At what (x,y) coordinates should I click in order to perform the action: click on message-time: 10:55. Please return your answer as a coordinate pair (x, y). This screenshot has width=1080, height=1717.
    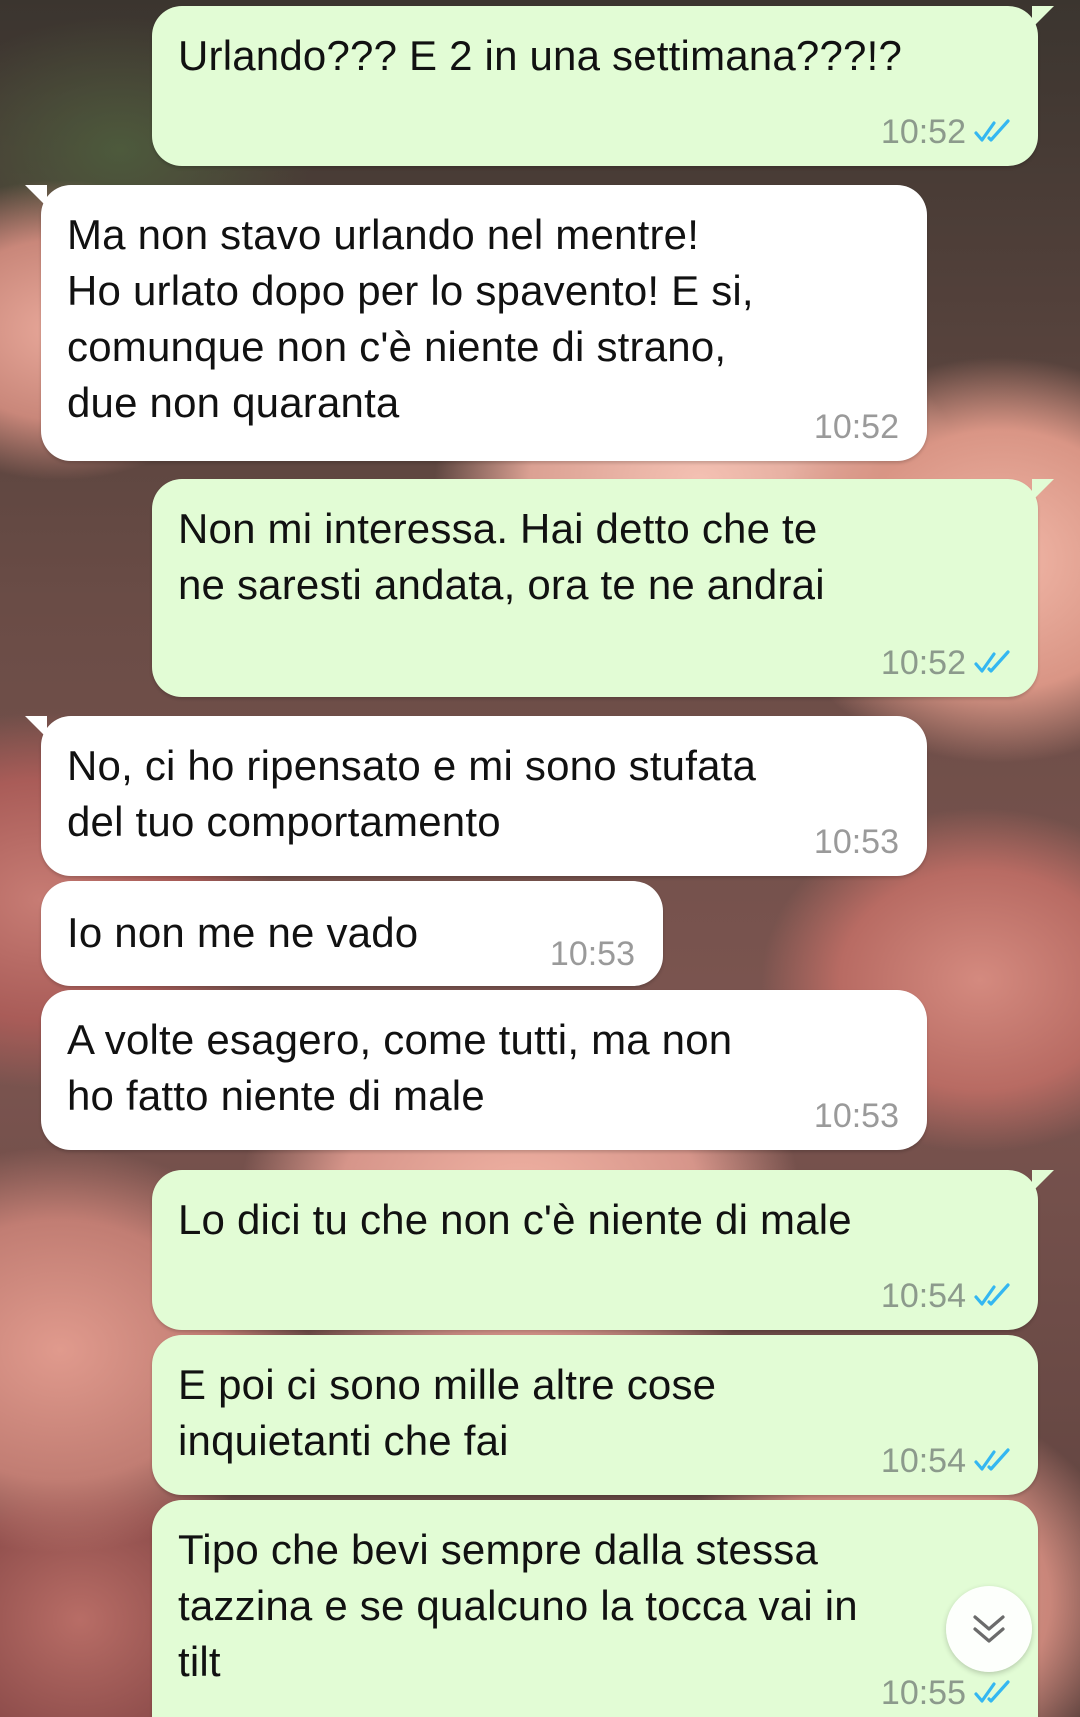
    Looking at the image, I should click on (923, 1693).